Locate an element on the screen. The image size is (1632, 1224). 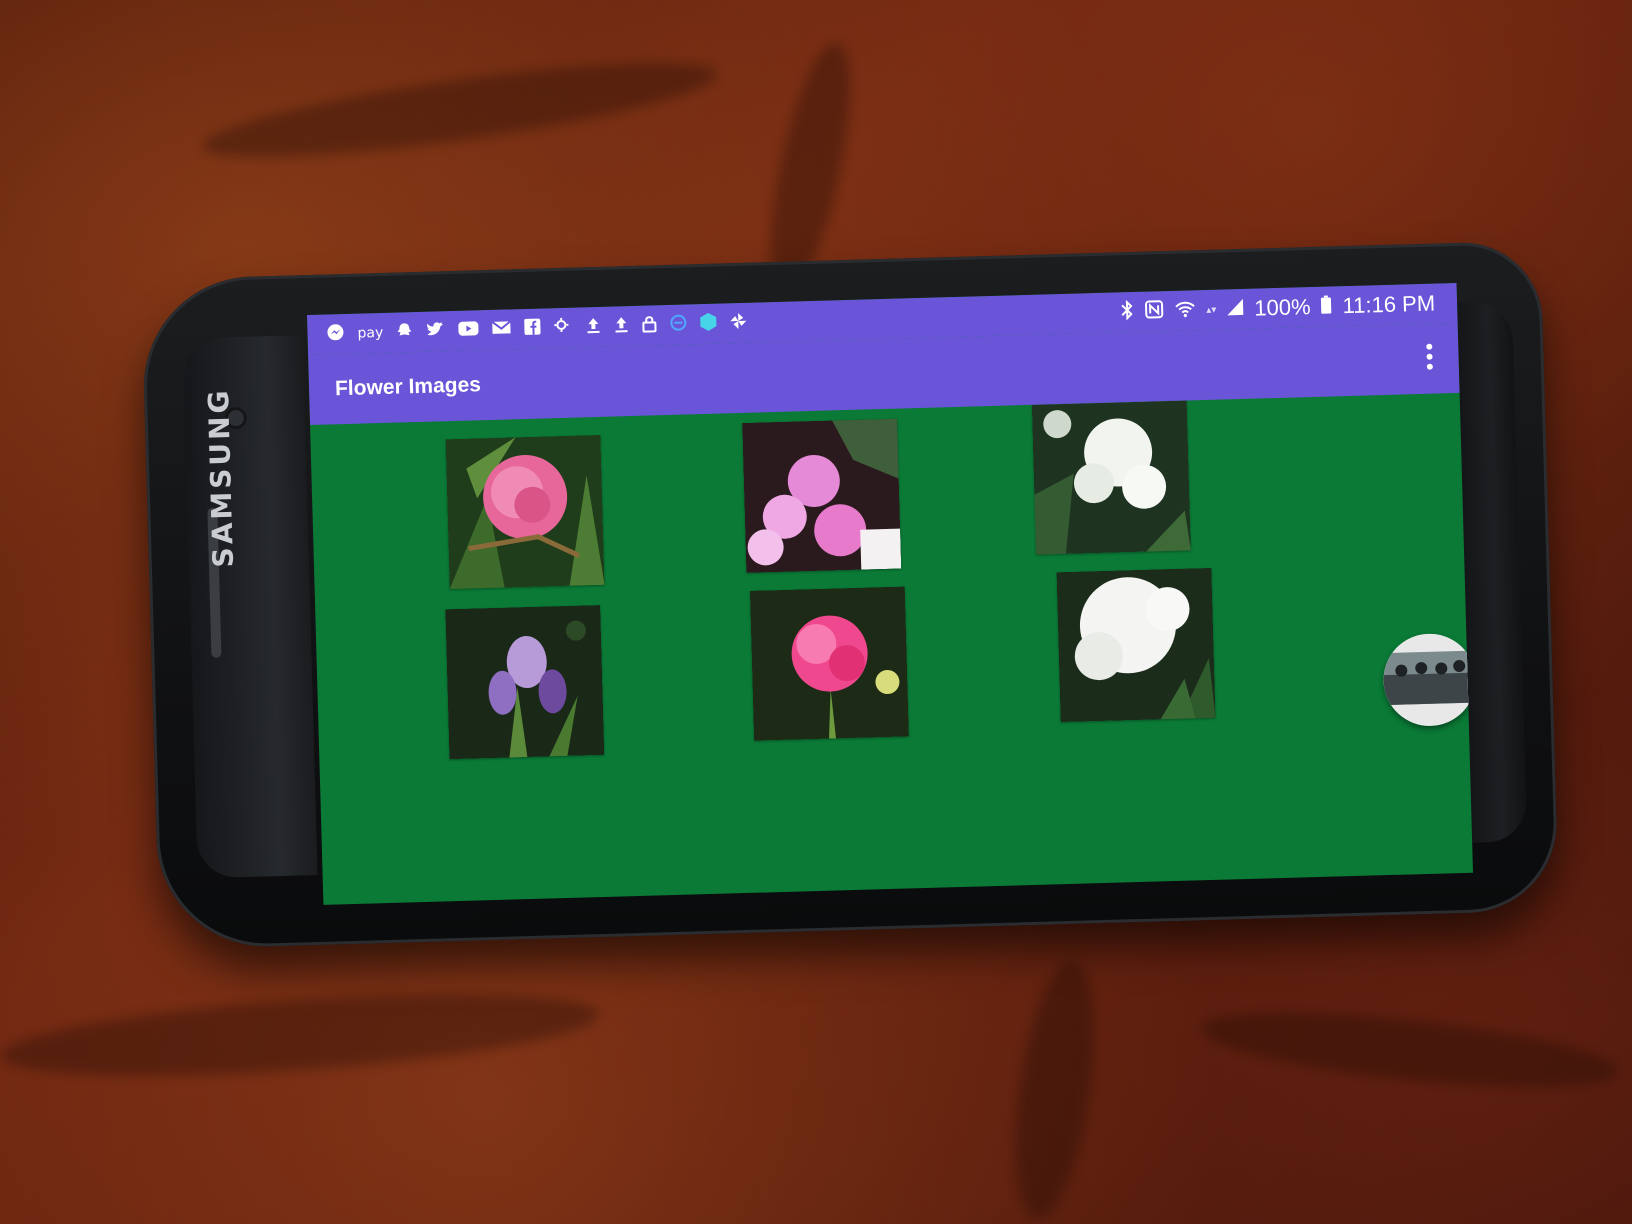
signal-icon is located at coordinates (1235, 308).